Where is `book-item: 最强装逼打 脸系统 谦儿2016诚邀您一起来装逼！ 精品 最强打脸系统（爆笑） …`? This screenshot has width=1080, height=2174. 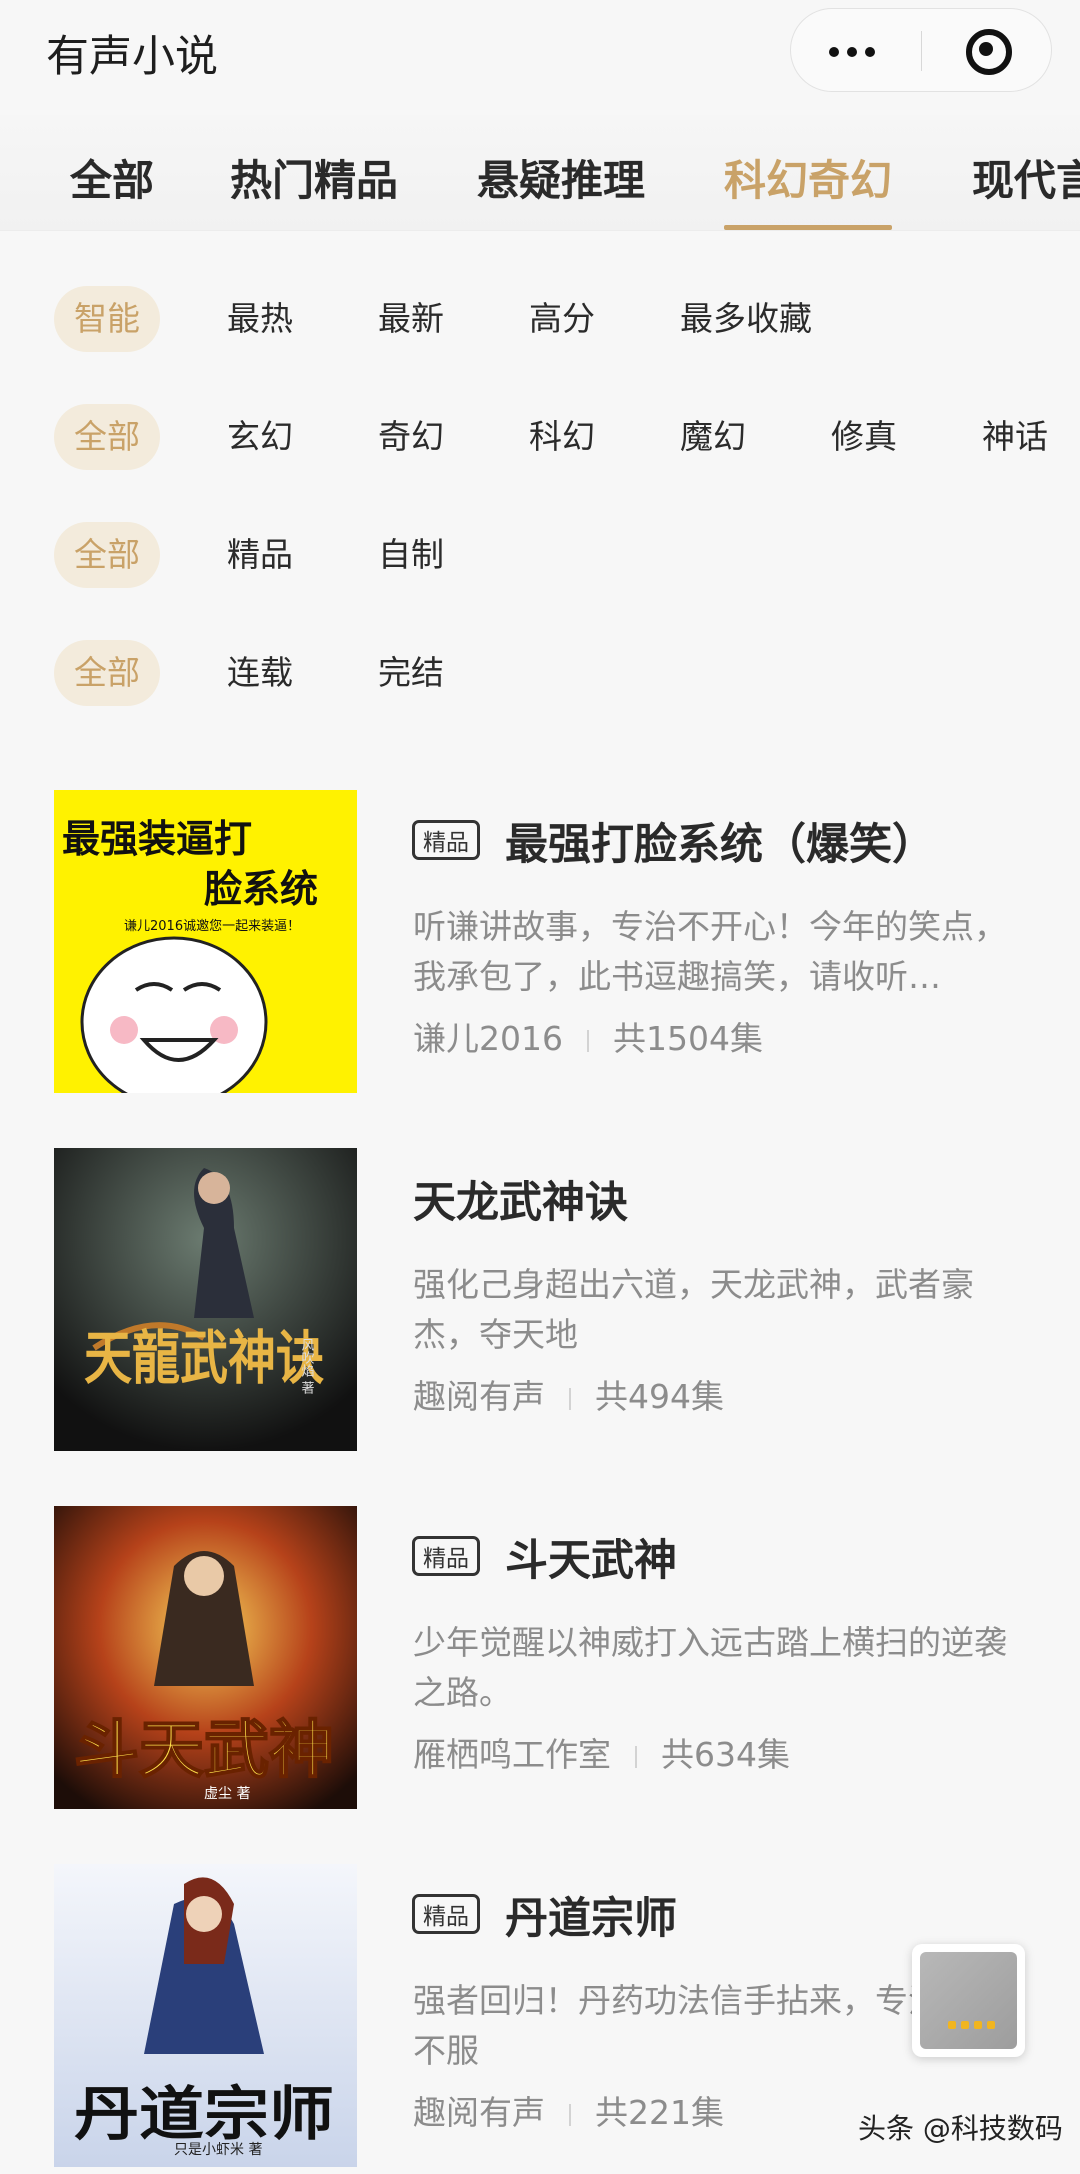
book-item: 最强装逼打 脸系统 谦儿2016诚邀您一起来装逼！ 精品 最强打脸系统（爆笑） … is located at coordinates (540, 945).